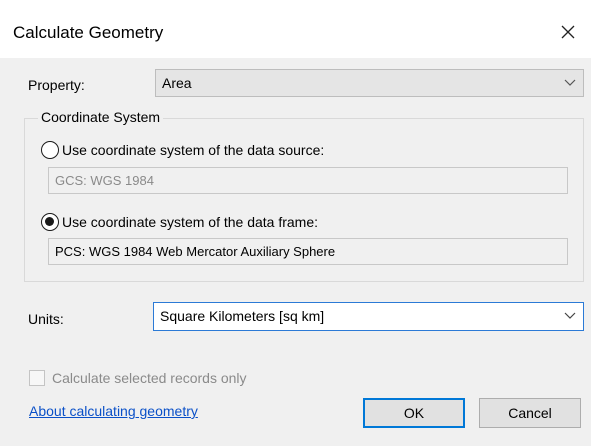  What do you see at coordinates (88, 32) in the screenshot?
I see `dialog-title: Calculate Geometry` at bounding box center [88, 32].